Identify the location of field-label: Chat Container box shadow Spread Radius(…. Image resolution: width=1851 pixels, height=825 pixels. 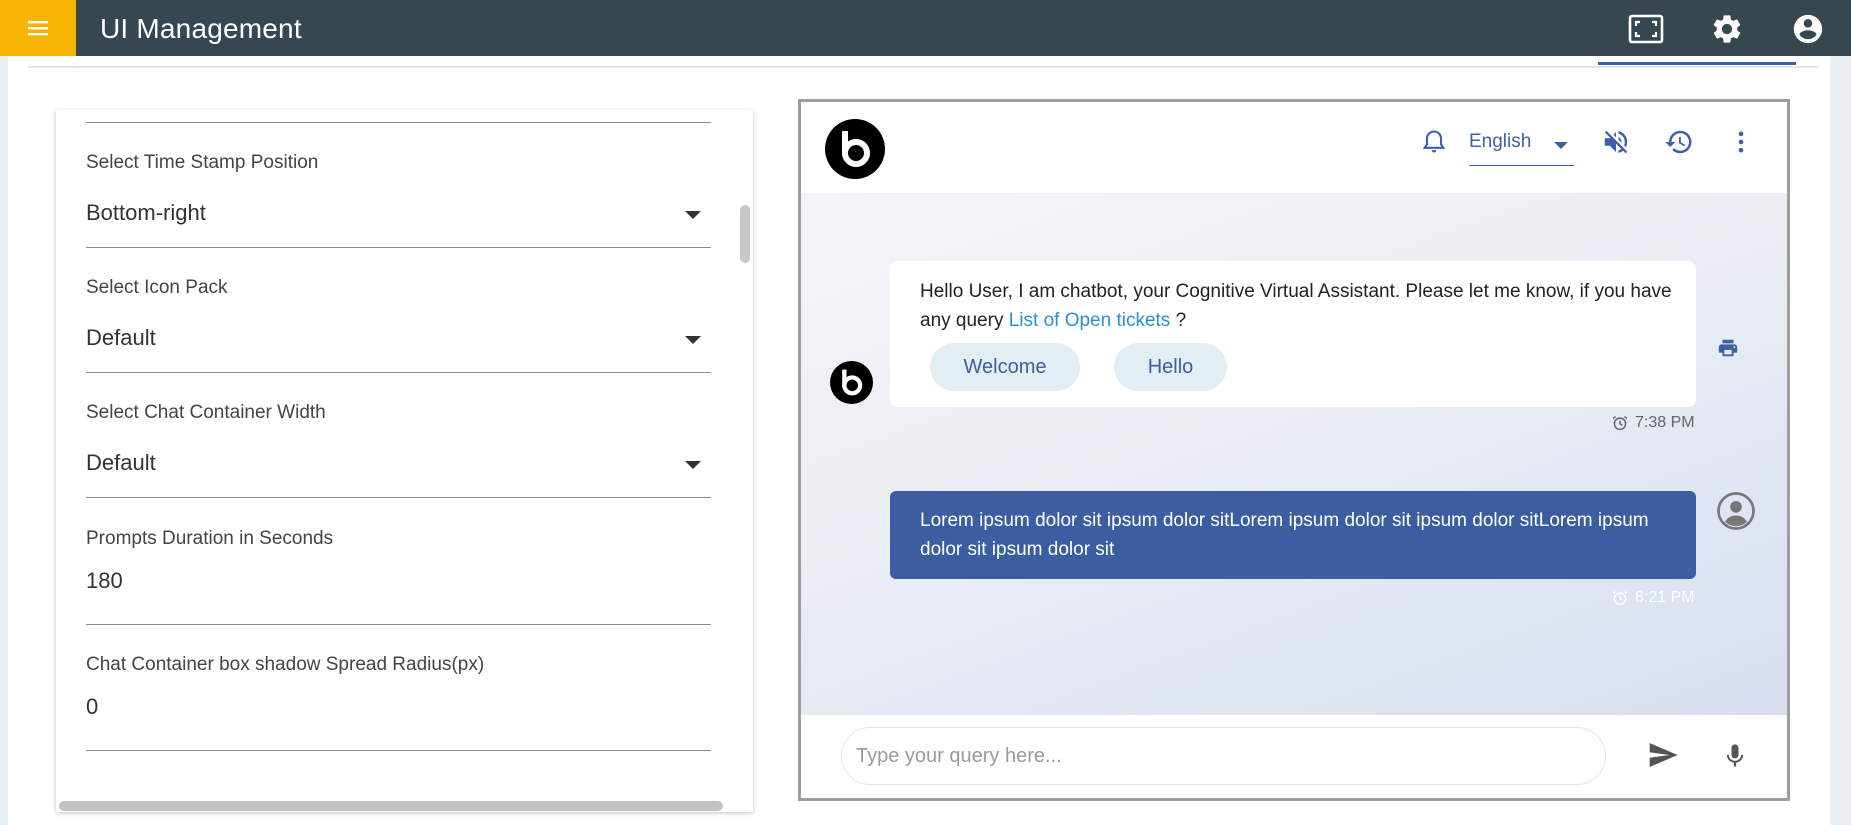
(285, 664).